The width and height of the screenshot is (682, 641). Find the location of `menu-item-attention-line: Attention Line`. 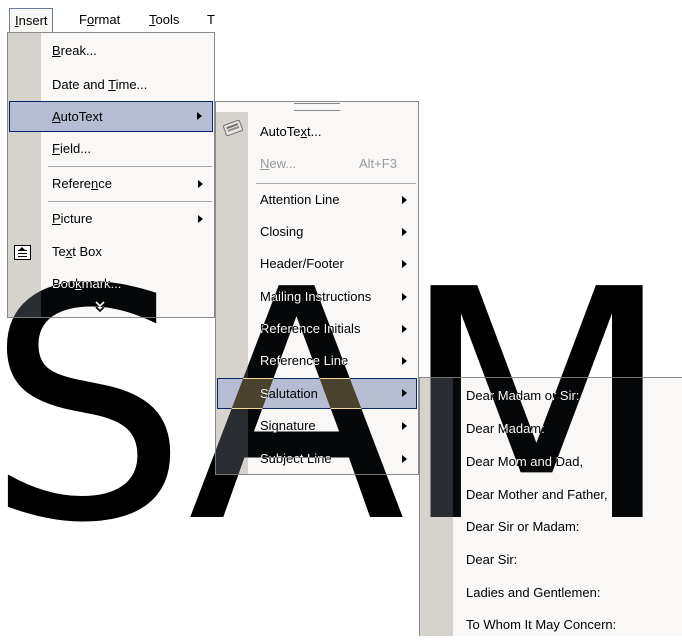

menu-item-attention-line: Attention Line is located at coordinates (317, 200).